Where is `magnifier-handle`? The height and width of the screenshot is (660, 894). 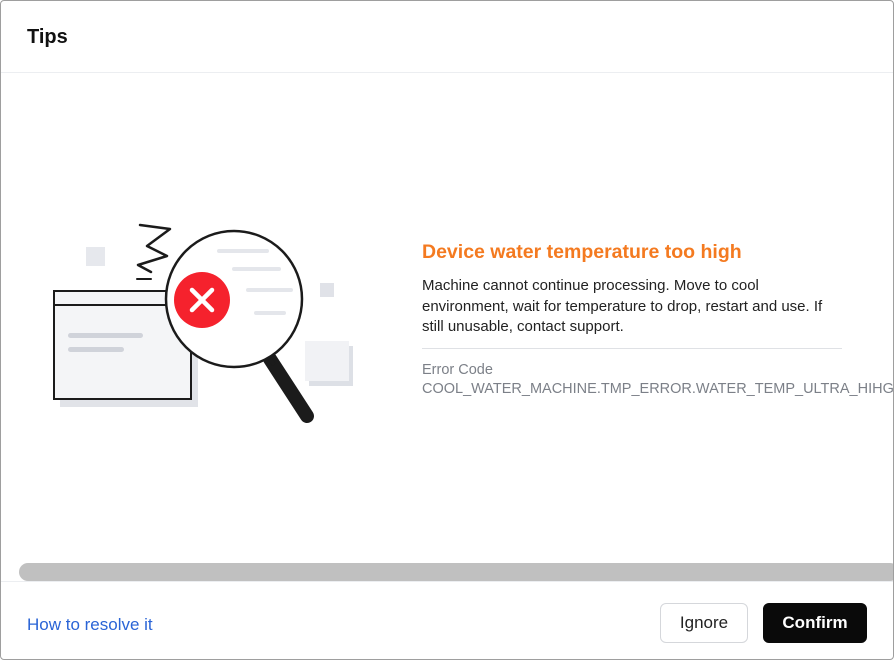
magnifier-handle is located at coordinates (288, 387).